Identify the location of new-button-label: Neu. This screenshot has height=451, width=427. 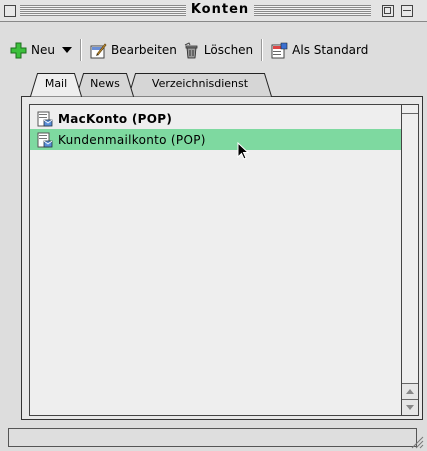
(43, 50).